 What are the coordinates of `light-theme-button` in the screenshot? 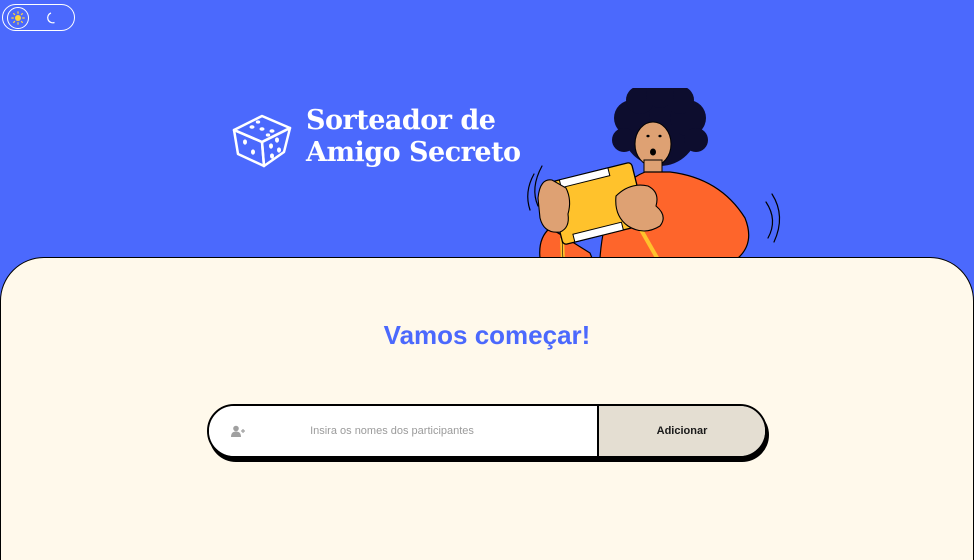 It's located at (18, 17).